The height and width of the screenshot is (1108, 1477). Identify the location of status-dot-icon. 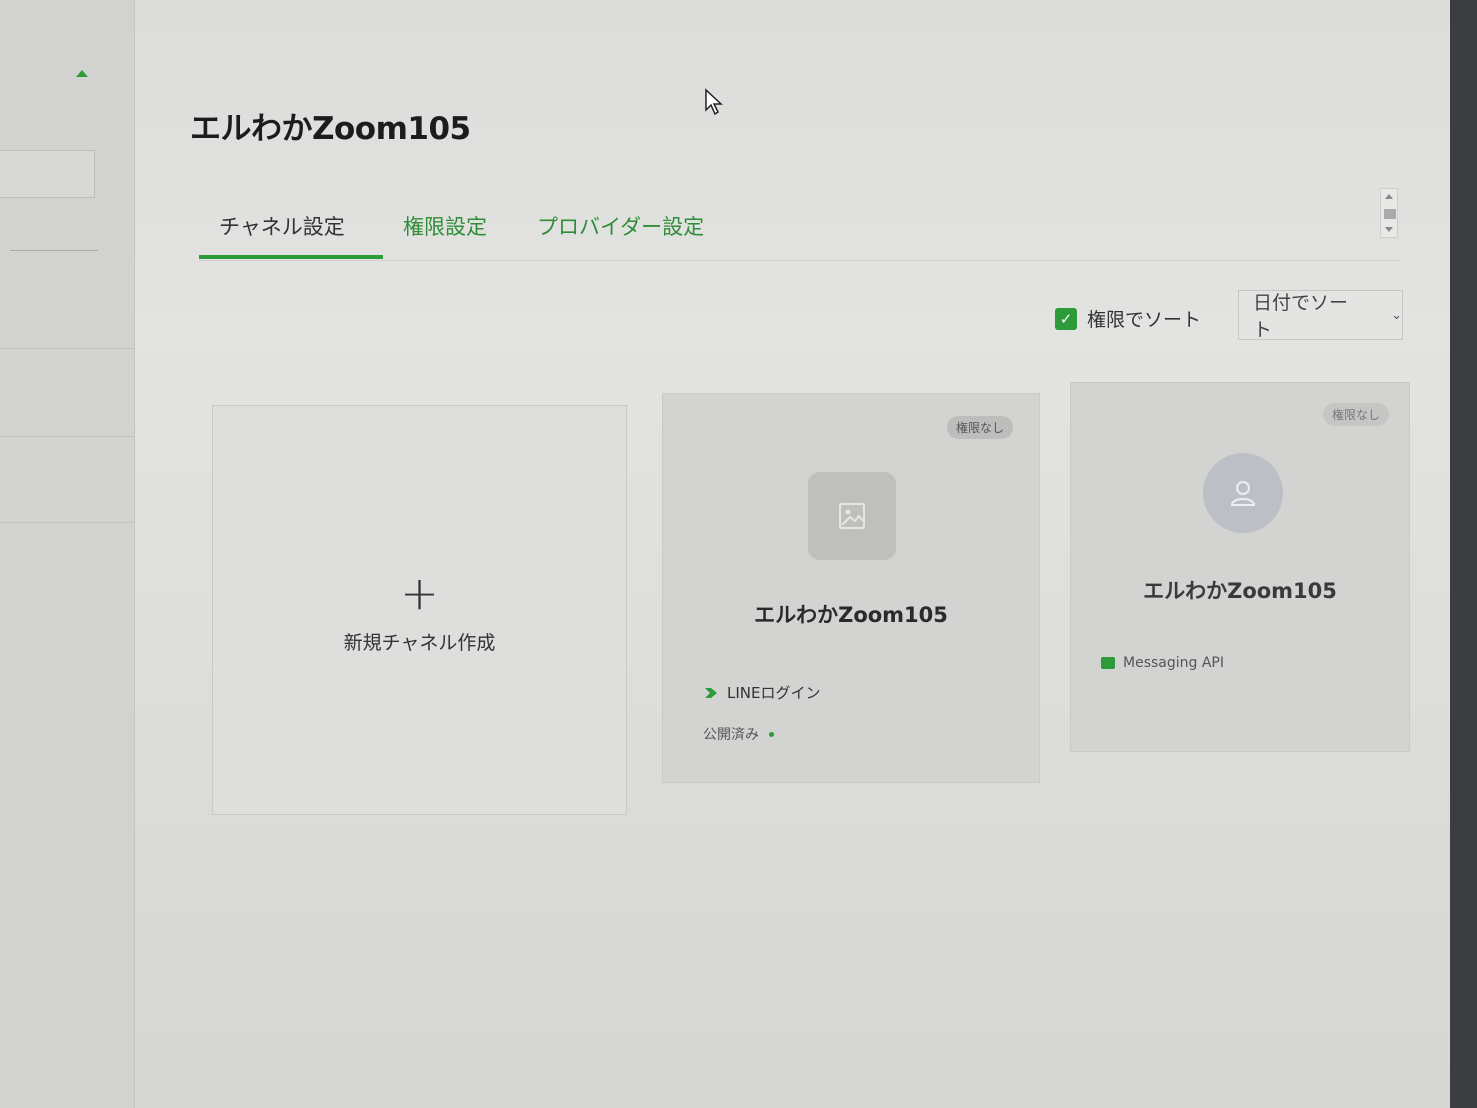
(771, 734).